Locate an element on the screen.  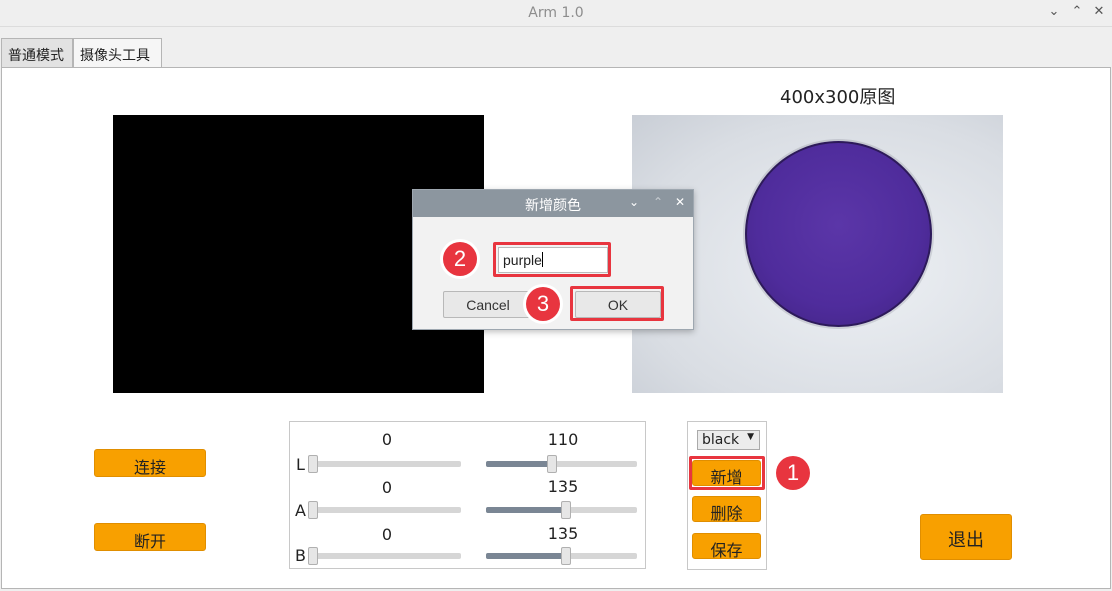
exit-button: 退出 is located at coordinates (966, 537).